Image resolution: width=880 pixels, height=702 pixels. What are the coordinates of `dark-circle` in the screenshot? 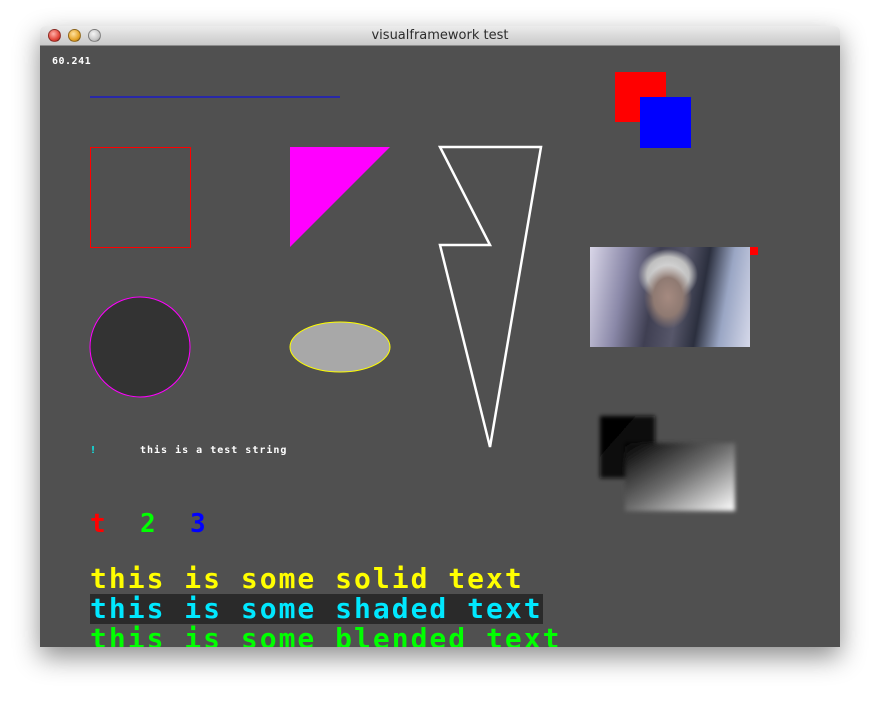 It's located at (140, 347).